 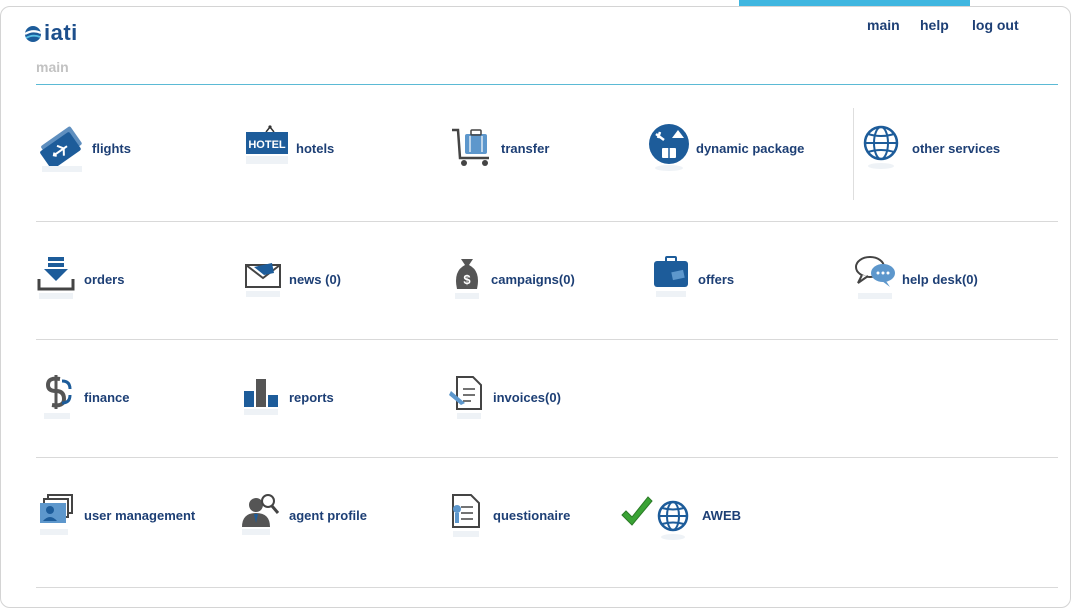 I want to click on tile-news: news (0), so click(x=292, y=279).